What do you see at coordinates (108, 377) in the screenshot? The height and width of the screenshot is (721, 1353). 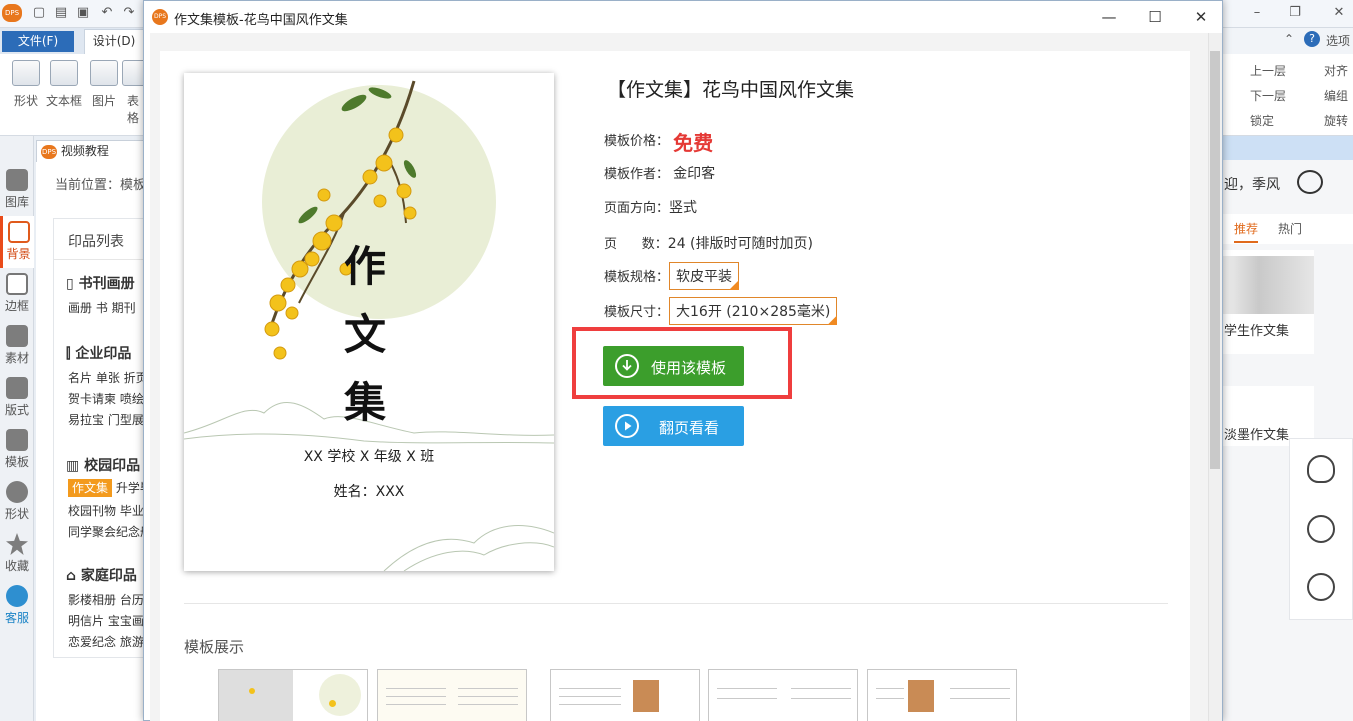 I see `list-item: 名片 单张 折页` at bounding box center [108, 377].